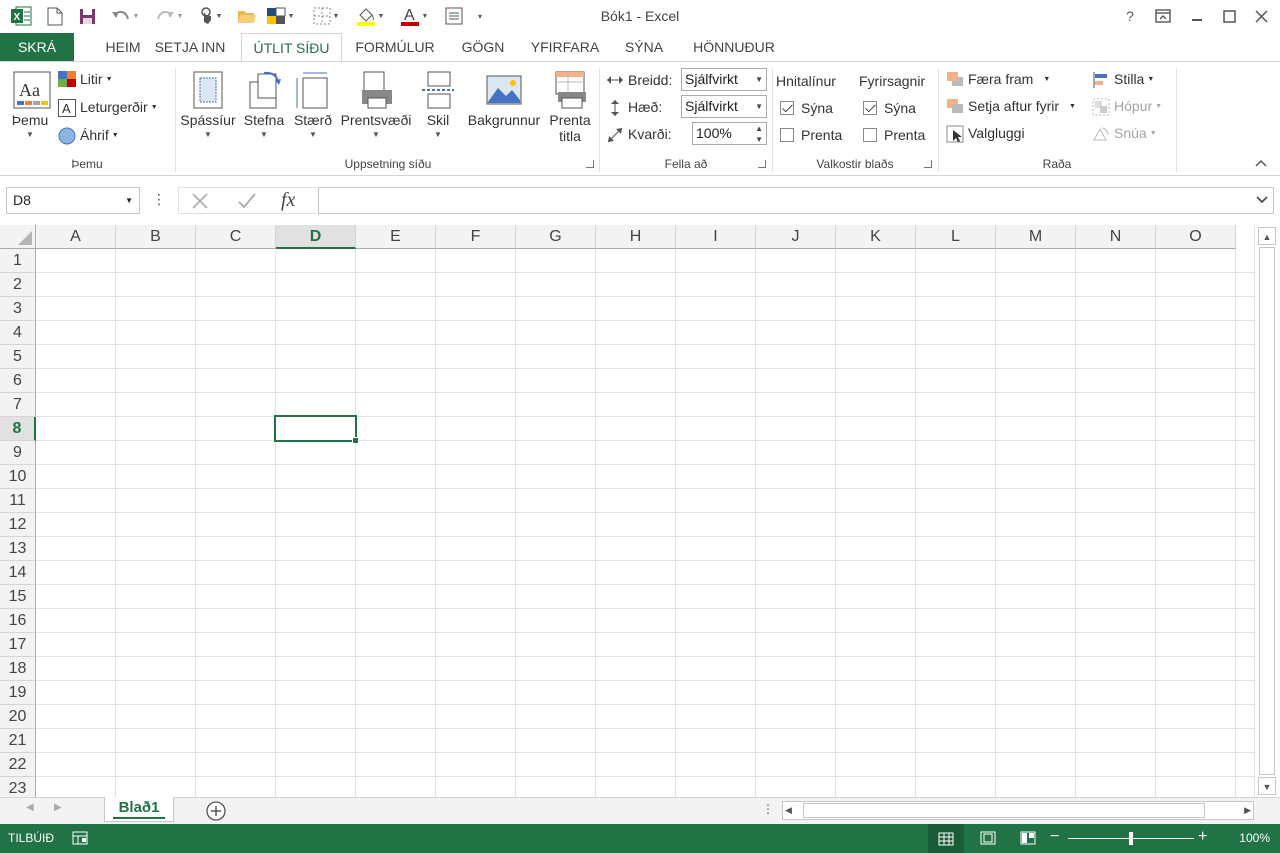 This screenshot has height=853, width=1280. What do you see at coordinates (291, 48) in the screenshot?
I see `tab-page-layout: ÚTLIT SÍÐU` at bounding box center [291, 48].